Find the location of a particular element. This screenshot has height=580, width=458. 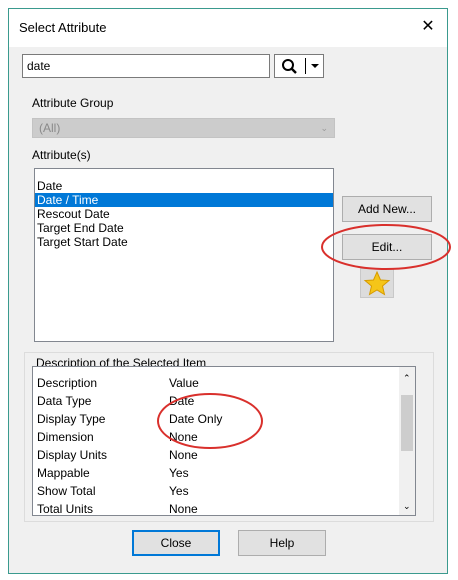

title-bar: Select Attribute ✕ is located at coordinates (228, 28).